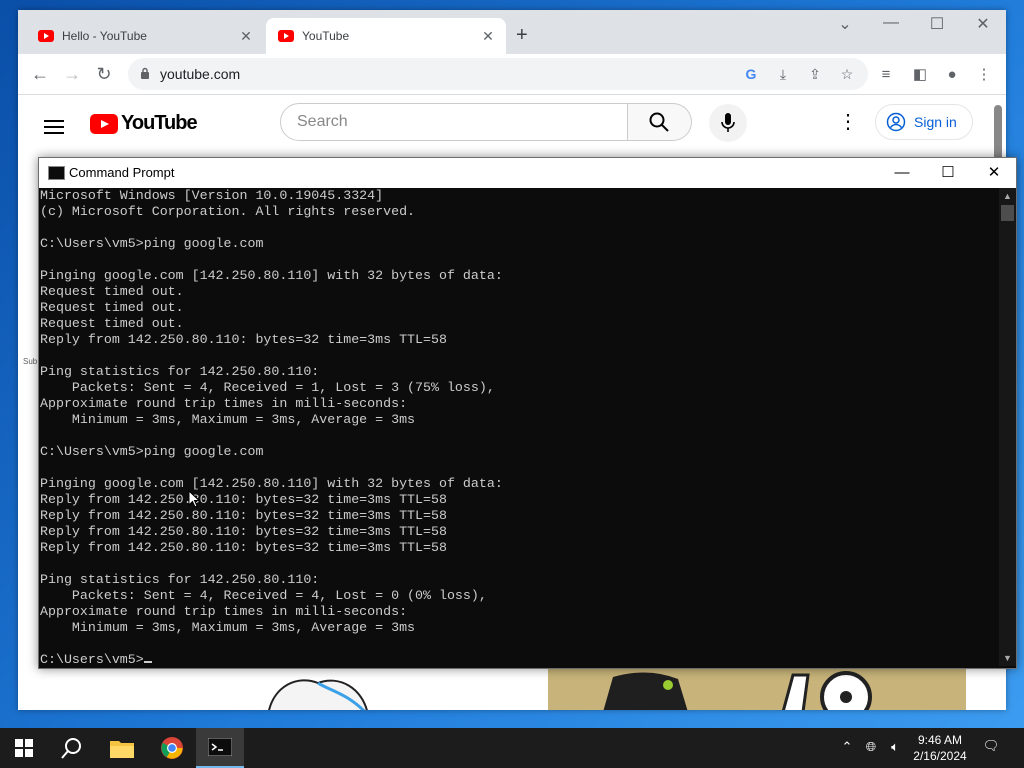 The image size is (1024, 768). Describe the element at coordinates (92, 659) in the screenshot. I see `prompt-text: C:\Users\vm5>` at that location.